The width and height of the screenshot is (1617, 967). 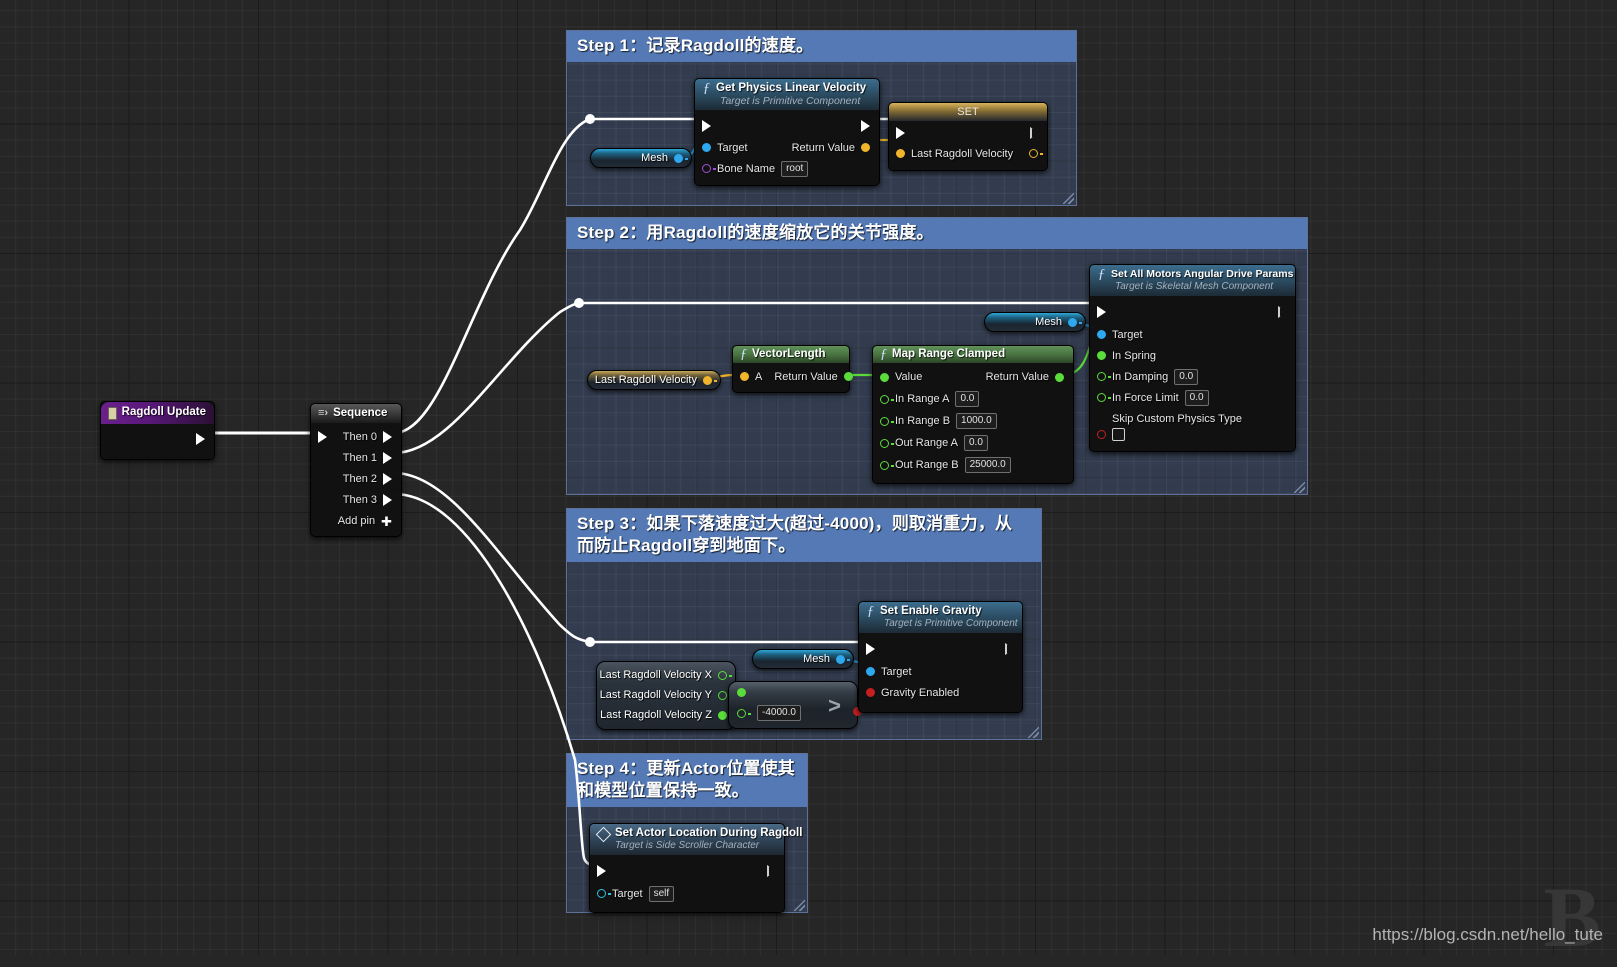 I want to click on variable-label: Last Ragdoll Velocity, so click(x=645, y=380).